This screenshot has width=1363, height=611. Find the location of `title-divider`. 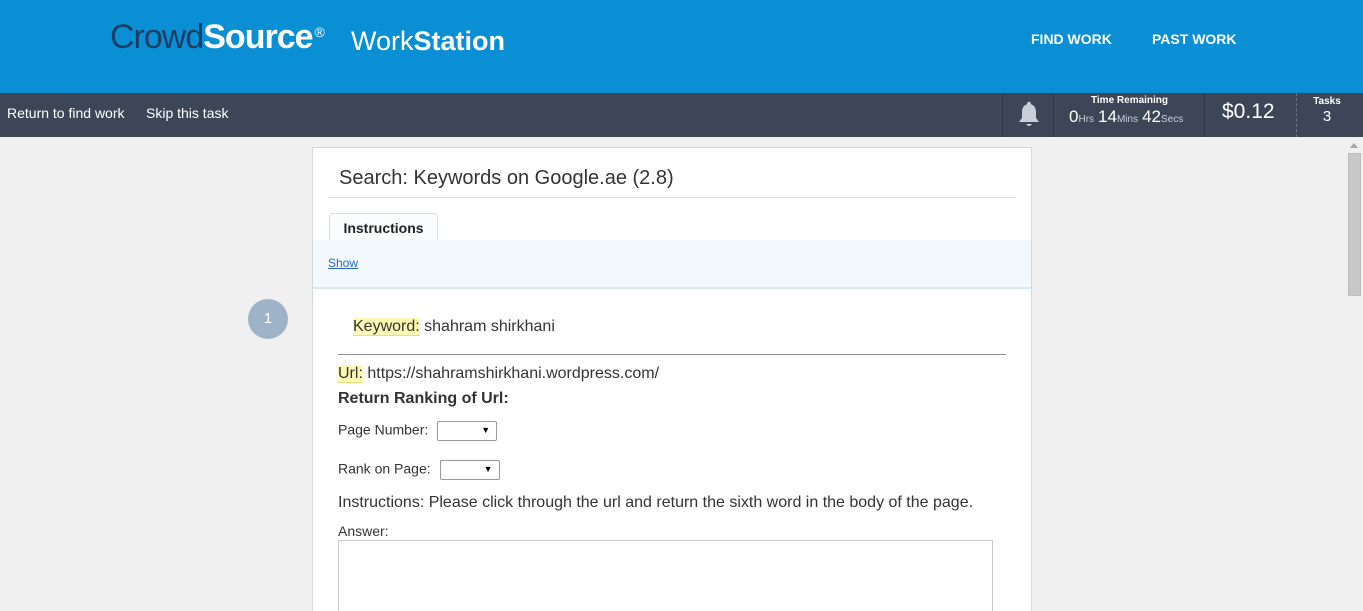

title-divider is located at coordinates (672, 197).